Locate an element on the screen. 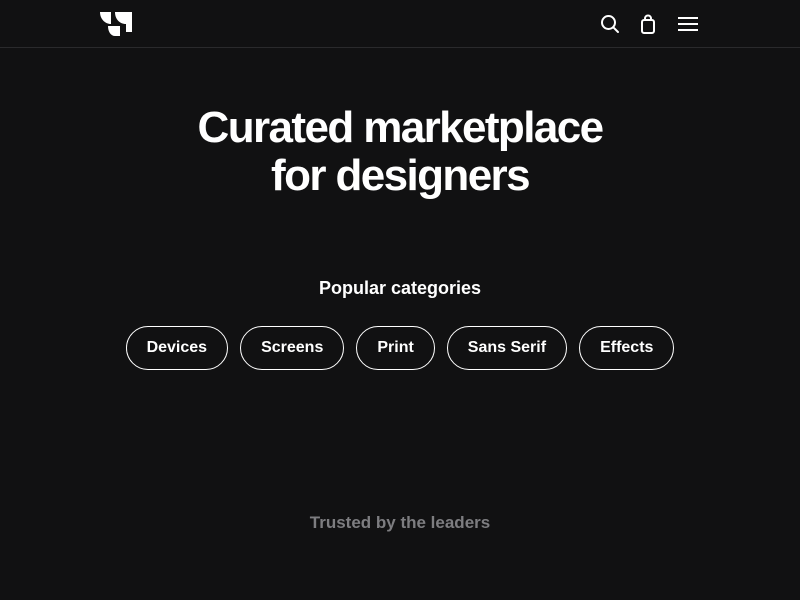  brand-logo-icon is located at coordinates (116, 24).